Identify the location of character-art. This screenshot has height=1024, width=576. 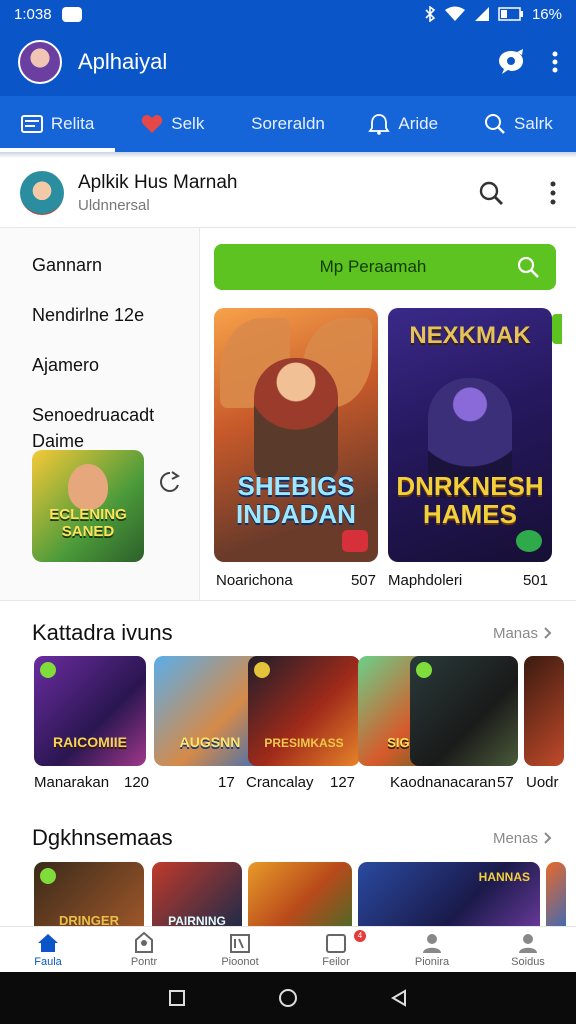
(296, 418).